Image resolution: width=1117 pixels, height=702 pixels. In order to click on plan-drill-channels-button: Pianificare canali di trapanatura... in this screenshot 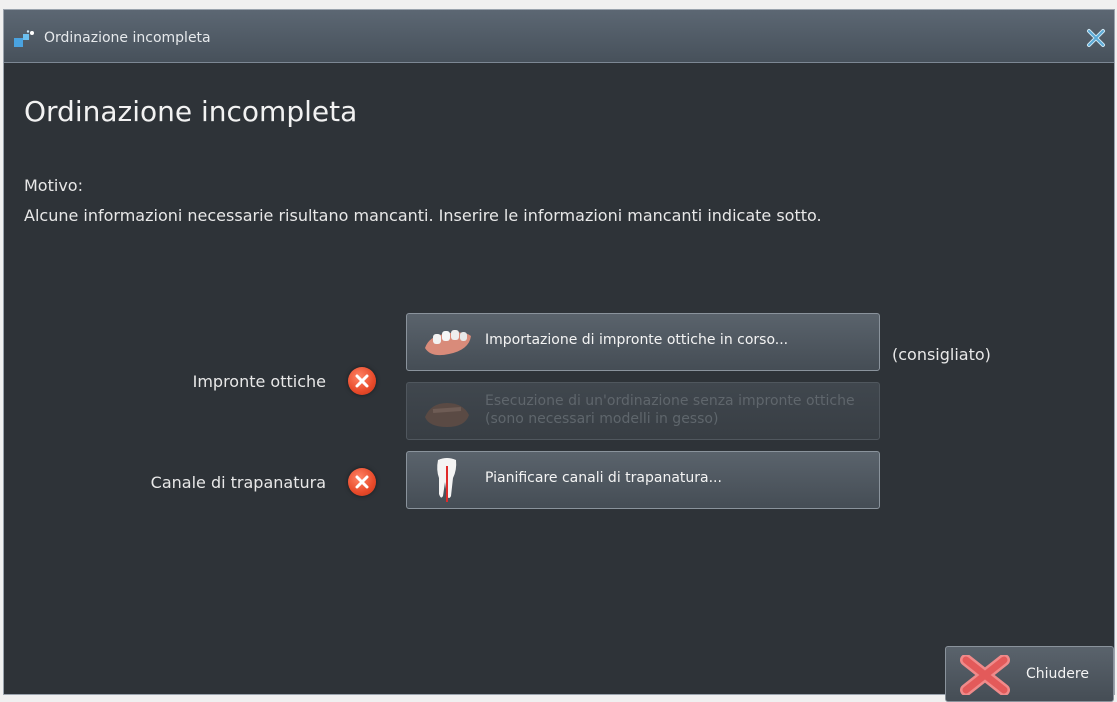, I will do `click(643, 480)`.